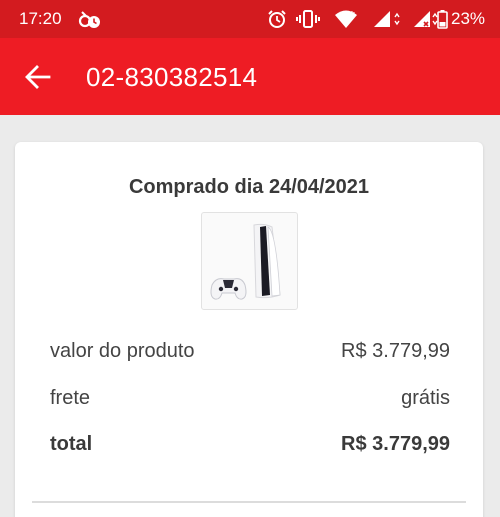  Describe the element at coordinates (249, 502) in the screenshot. I see `divider` at that location.